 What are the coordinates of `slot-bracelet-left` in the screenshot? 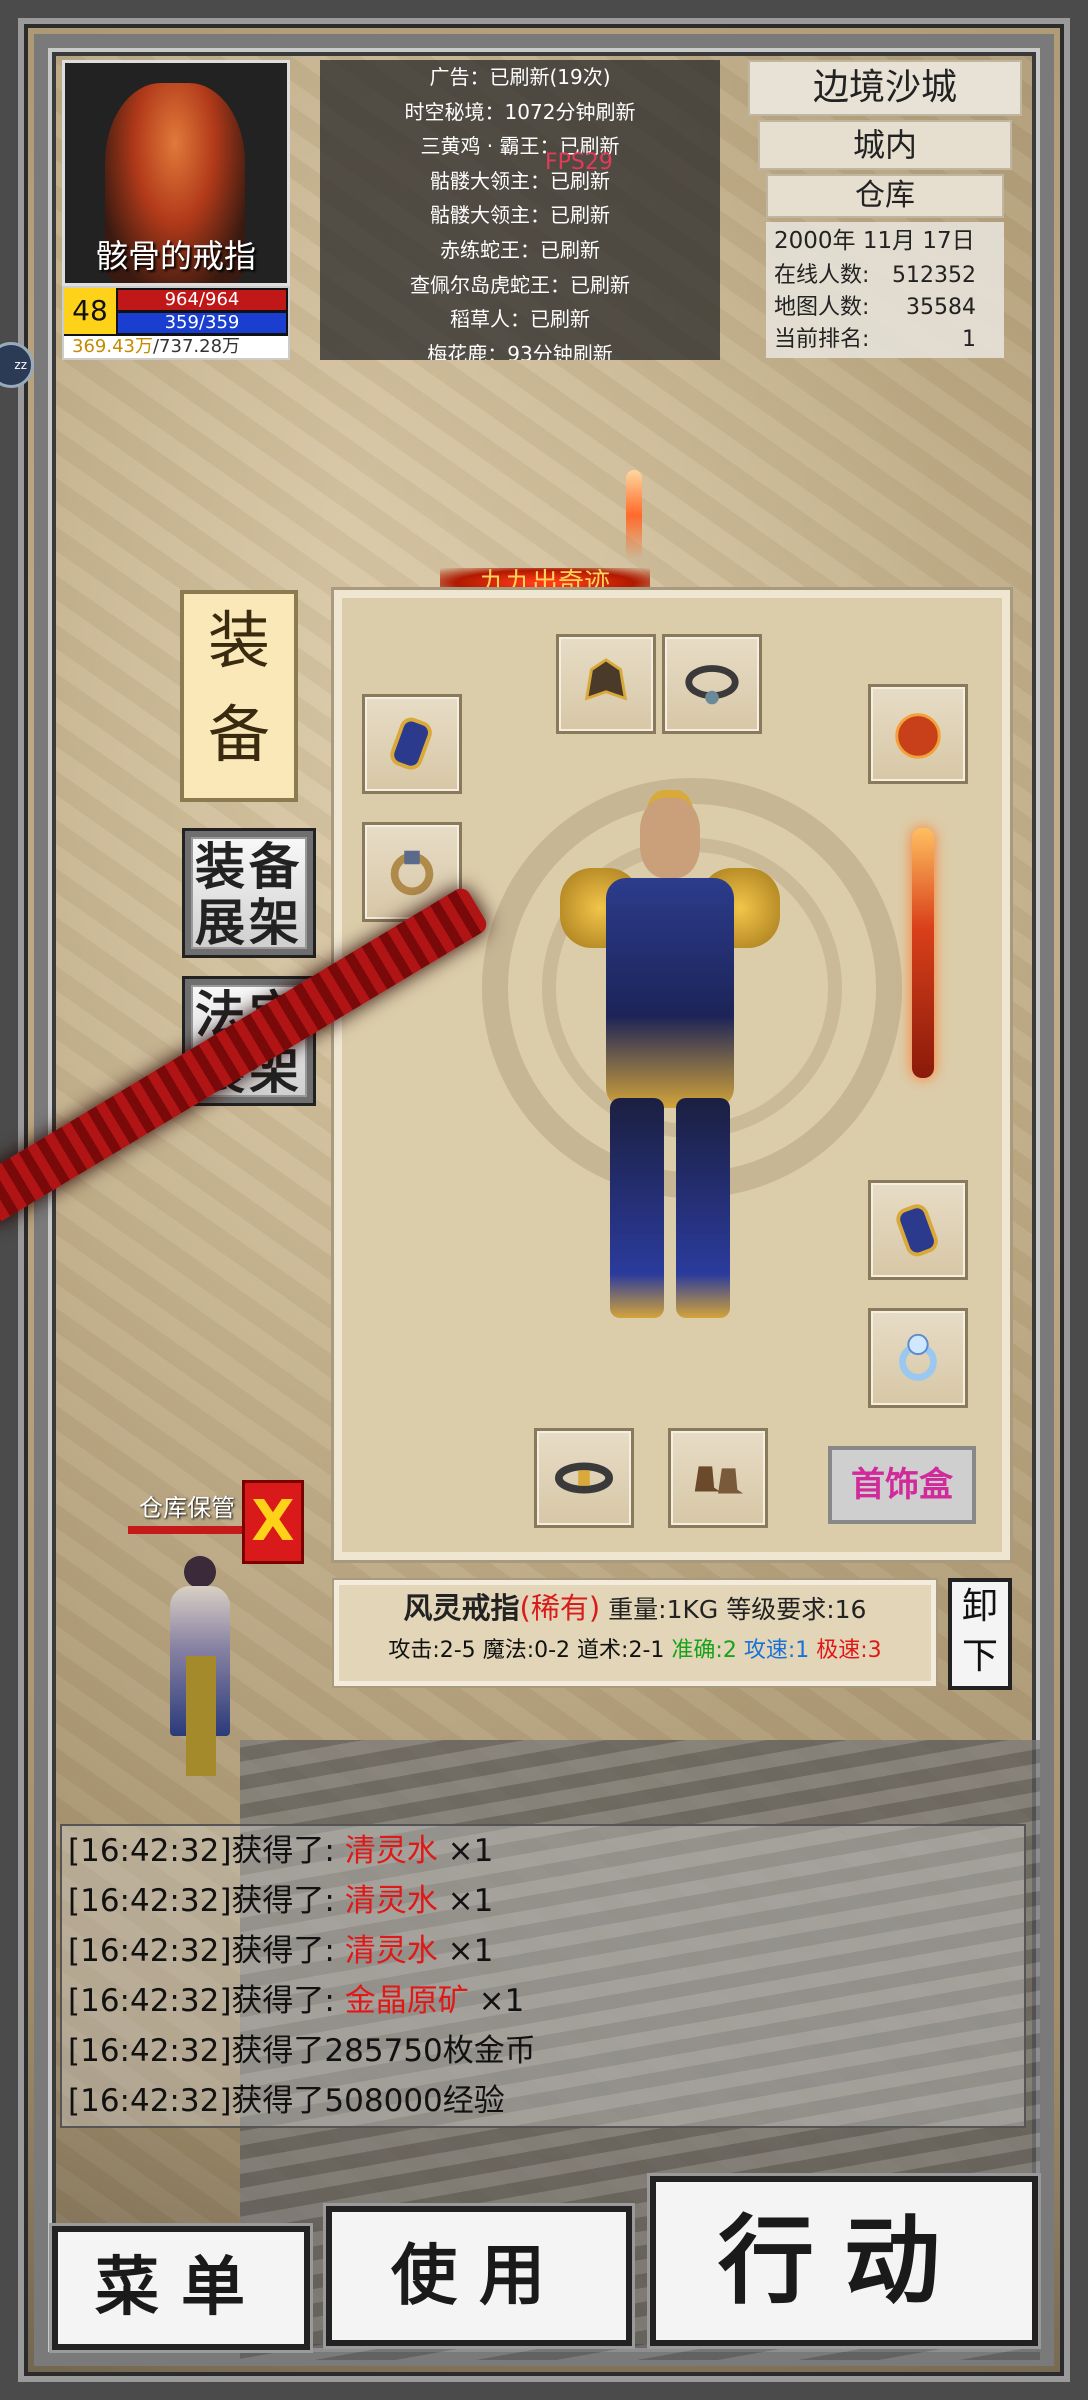 It's located at (412, 744).